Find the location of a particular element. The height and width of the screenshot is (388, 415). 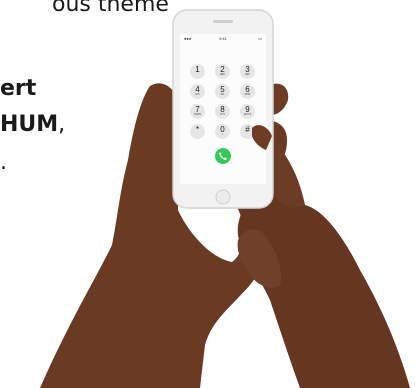

key-hash: # is located at coordinates (247, 131).